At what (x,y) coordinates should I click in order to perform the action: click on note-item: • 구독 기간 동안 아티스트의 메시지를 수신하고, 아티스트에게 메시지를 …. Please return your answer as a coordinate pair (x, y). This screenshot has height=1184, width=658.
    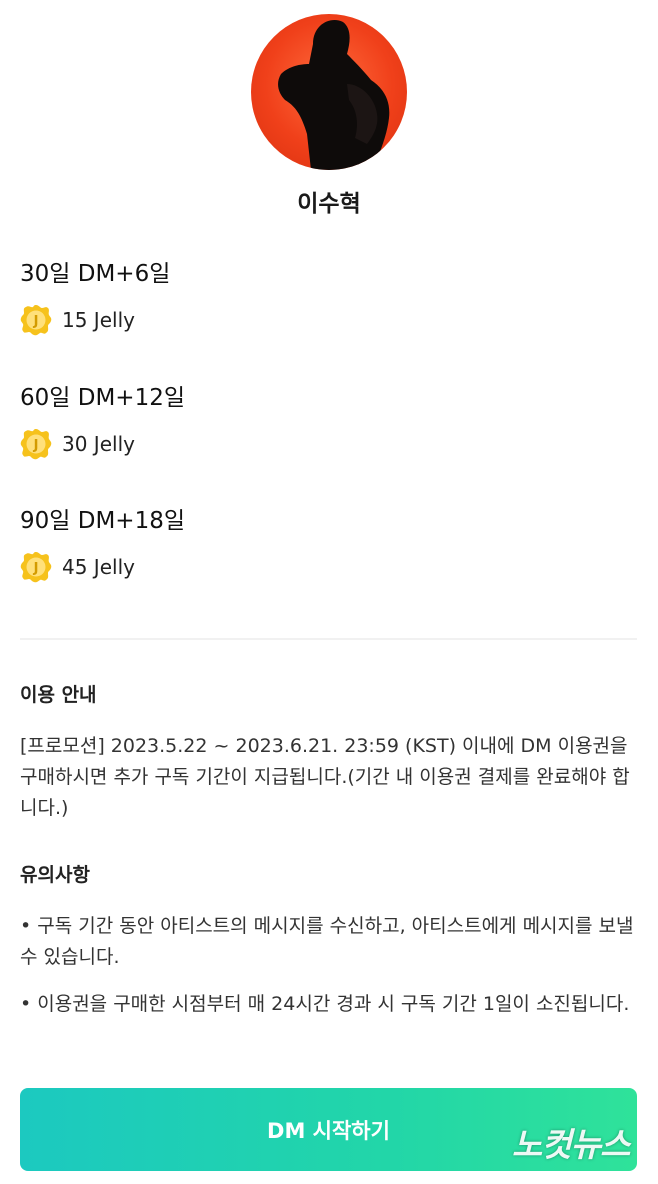
    Looking at the image, I should click on (327, 941).